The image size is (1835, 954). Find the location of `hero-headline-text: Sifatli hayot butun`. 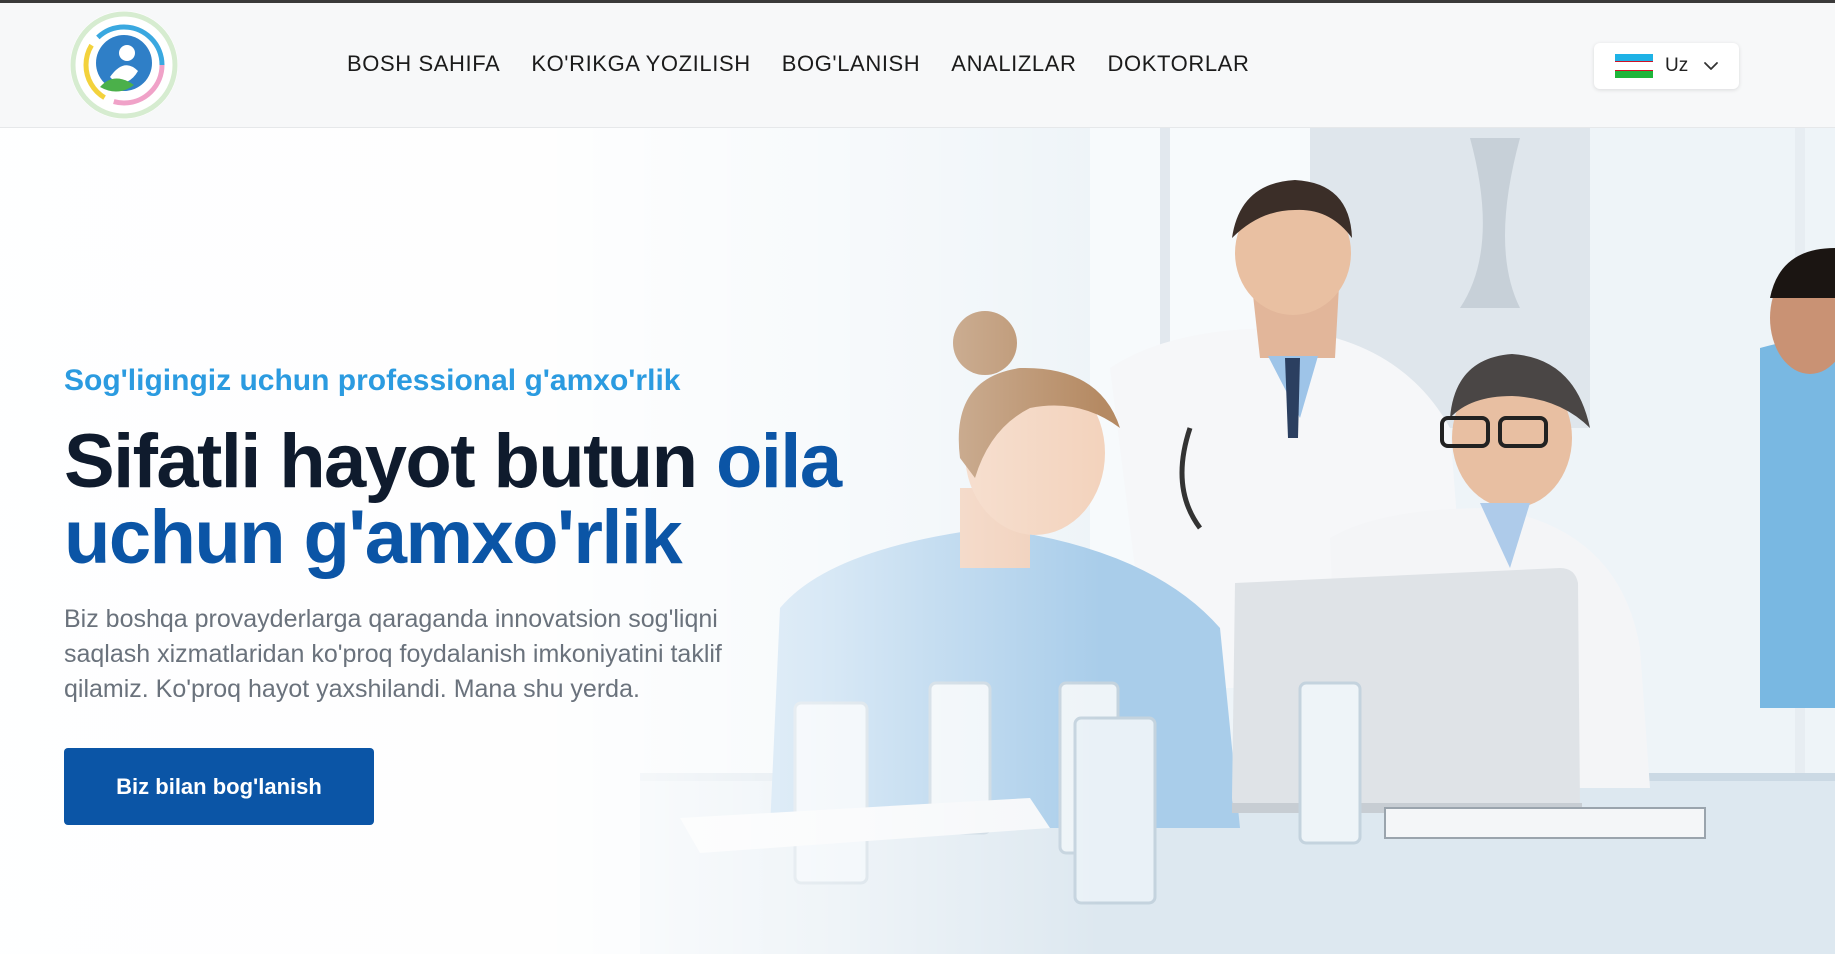

hero-headline-text: Sifatli hayot butun is located at coordinates (390, 461).